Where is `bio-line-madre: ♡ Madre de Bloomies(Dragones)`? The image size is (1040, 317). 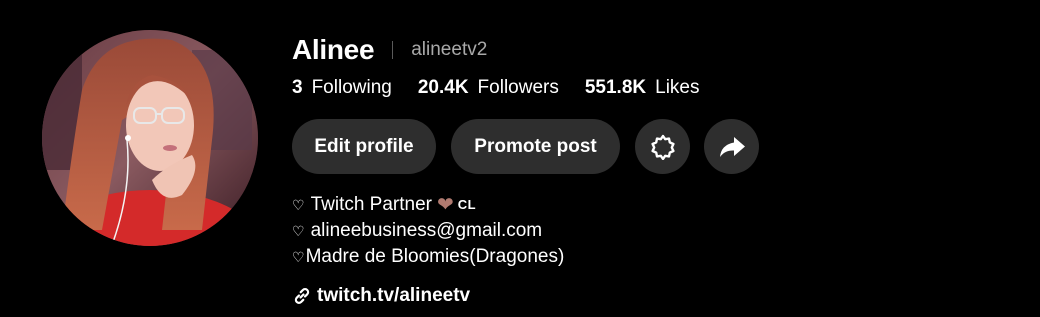 bio-line-madre: ♡ Madre de Bloomies(Dragones) is located at coordinates (428, 257).